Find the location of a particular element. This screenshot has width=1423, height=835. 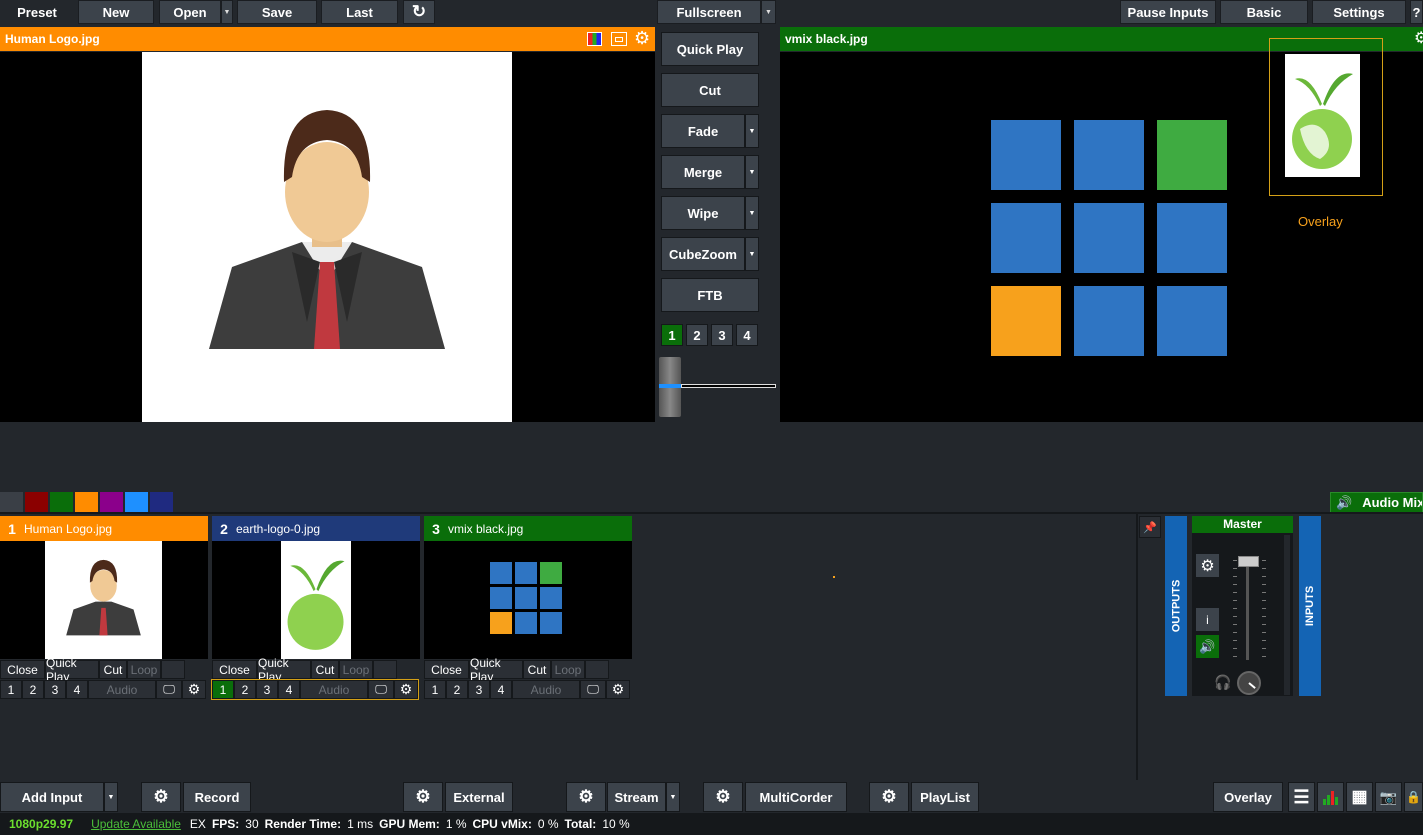

master-info-button: i is located at coordinates (1207, 619).